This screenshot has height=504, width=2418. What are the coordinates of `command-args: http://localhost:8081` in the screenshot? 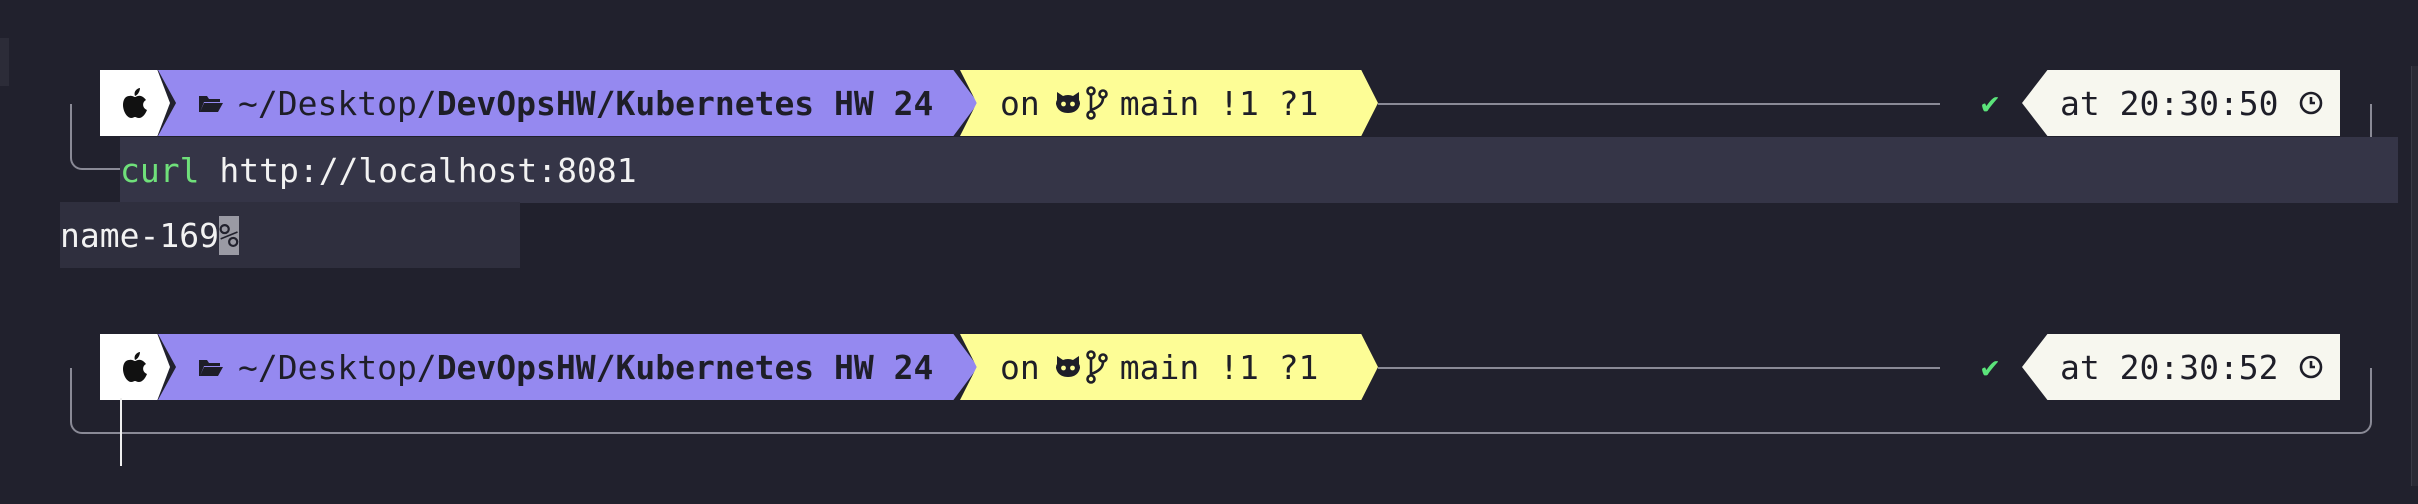 It's located at (418, 170).